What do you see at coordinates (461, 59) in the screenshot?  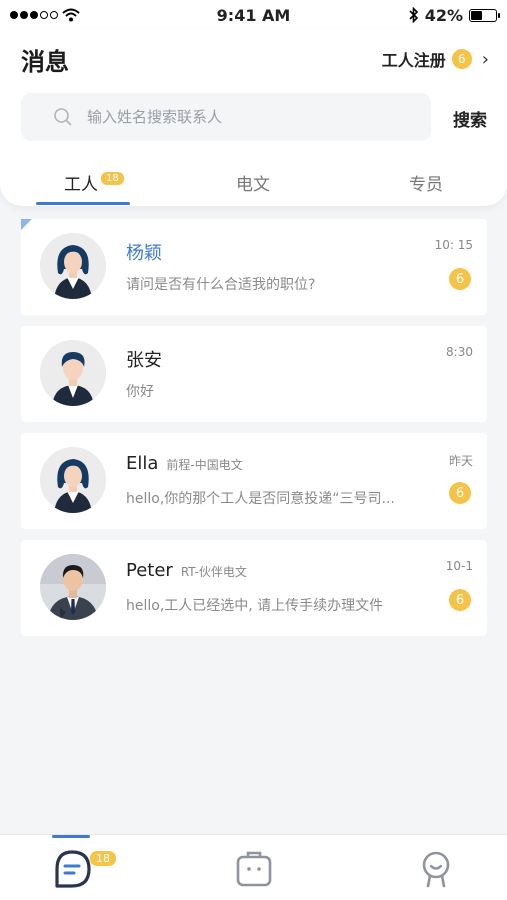 I see `register-count-badge: 6` at bounding box center [461, 59].